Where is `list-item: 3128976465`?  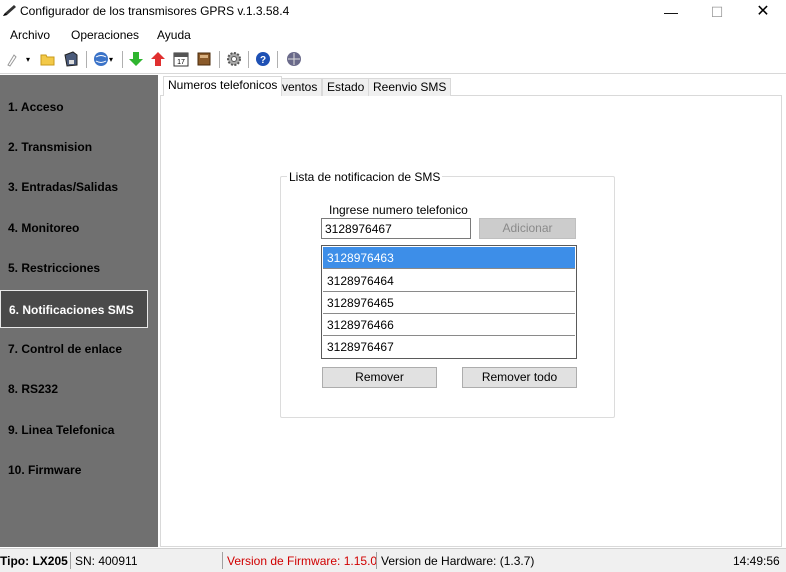
list-item: 3128976465 is located at coordinates (449, 303).